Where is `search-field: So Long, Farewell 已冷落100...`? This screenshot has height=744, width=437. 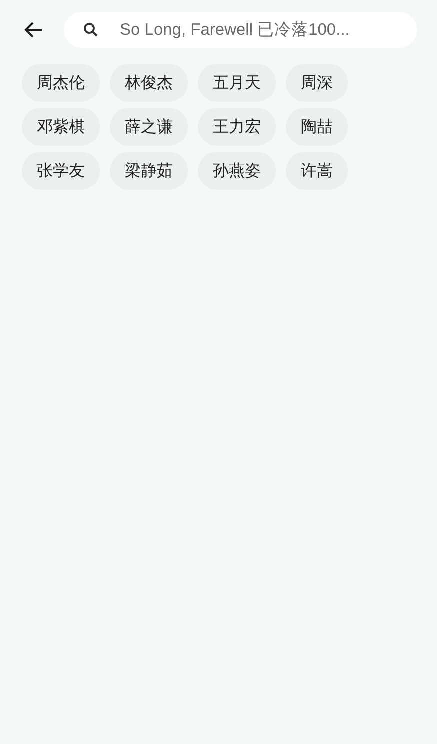 search-field: So Long, Farewell 已冷落100... is located at coordinates (240, 30).